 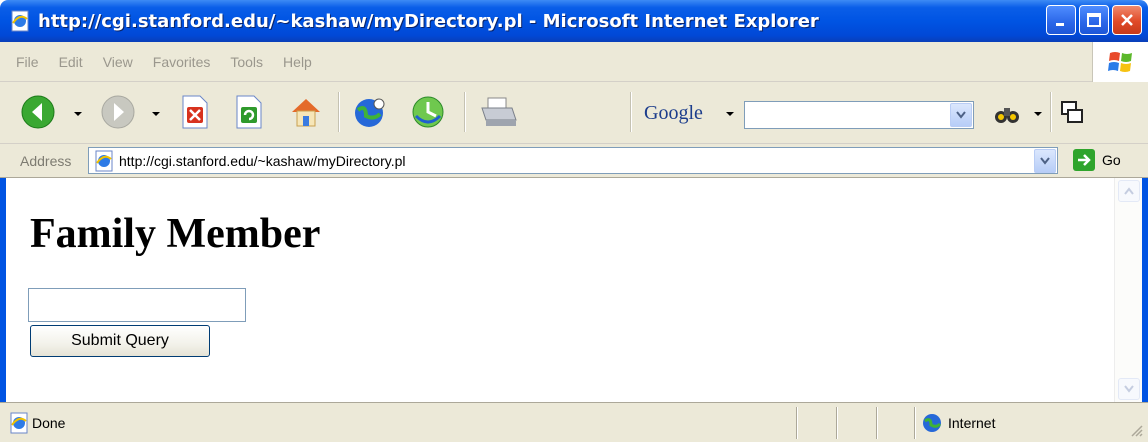 I want to click on internet-zone-icon, so click(x=932, y=423).